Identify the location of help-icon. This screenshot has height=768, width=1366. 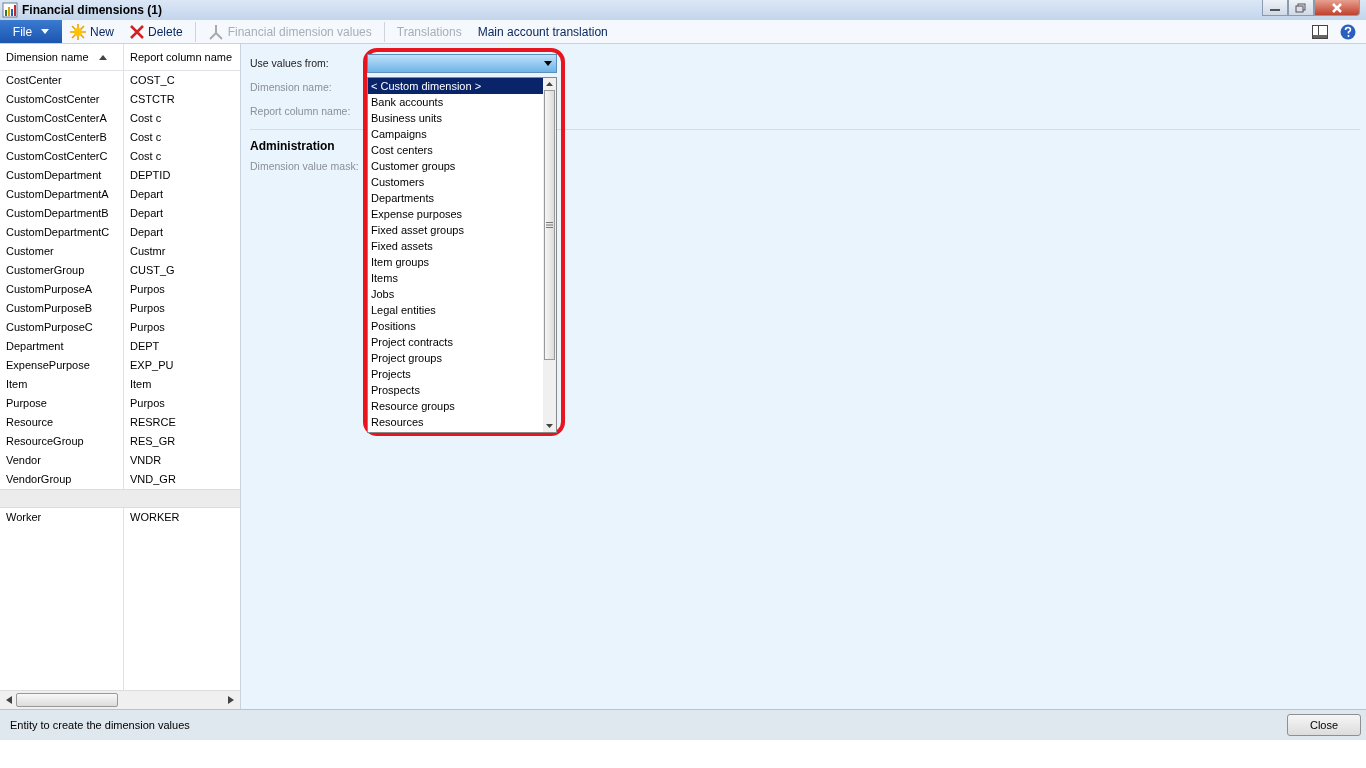
(1348, 31).